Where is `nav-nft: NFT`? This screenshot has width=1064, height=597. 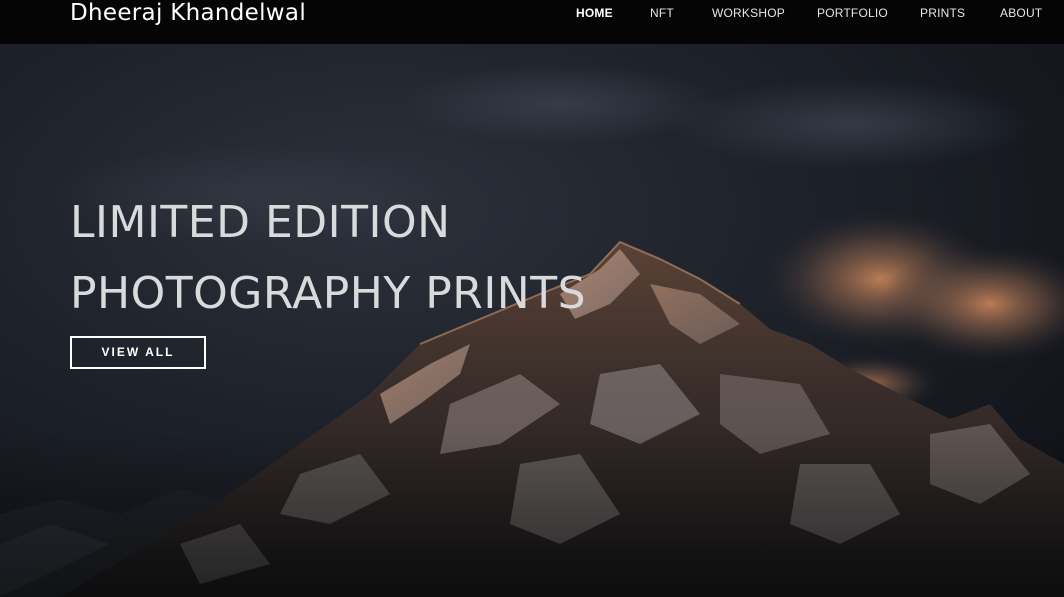
nav-nft: NFT is located at coordinates (662, 13).